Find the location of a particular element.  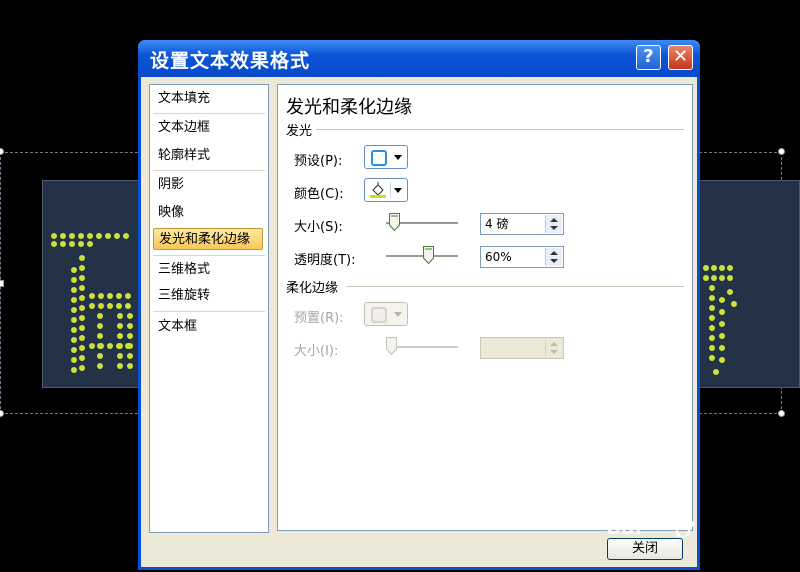

nav-item-outline-style: 轮廓样式 is located at coordinates (208, 156).